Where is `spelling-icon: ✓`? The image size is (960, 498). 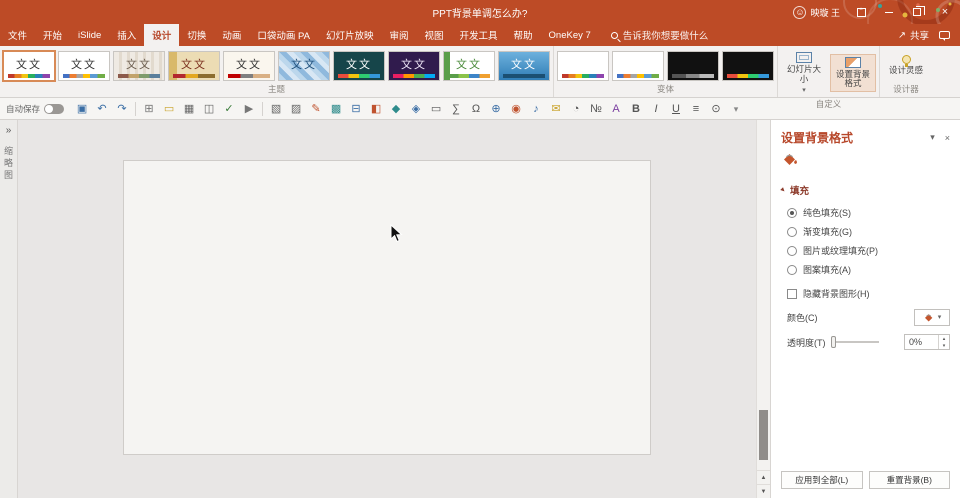
spelling-icon: ✓ is located at coordinates (229, 109).